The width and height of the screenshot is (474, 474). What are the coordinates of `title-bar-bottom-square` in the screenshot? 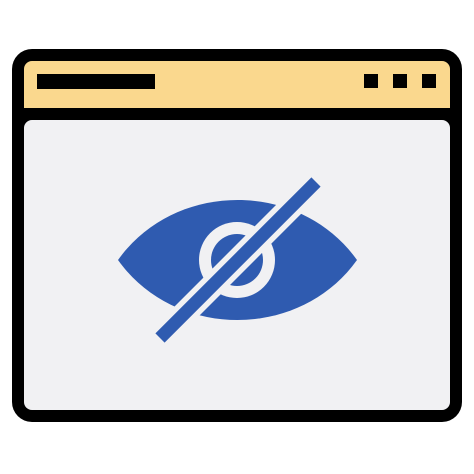 It's located at (237, 99).